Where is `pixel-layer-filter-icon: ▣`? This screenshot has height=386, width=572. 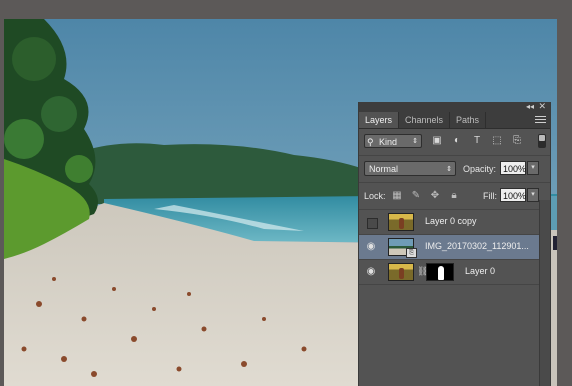 pixel-layer-filter-icon: ▣ is located at coordinates (437, 141).